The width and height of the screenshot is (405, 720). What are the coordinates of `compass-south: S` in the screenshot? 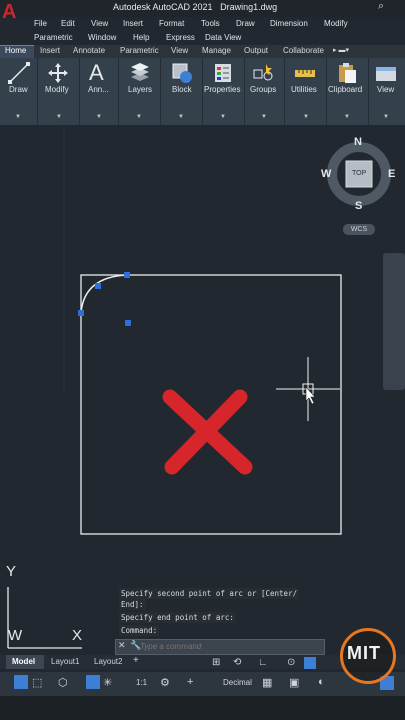 It's located at (358, 206).